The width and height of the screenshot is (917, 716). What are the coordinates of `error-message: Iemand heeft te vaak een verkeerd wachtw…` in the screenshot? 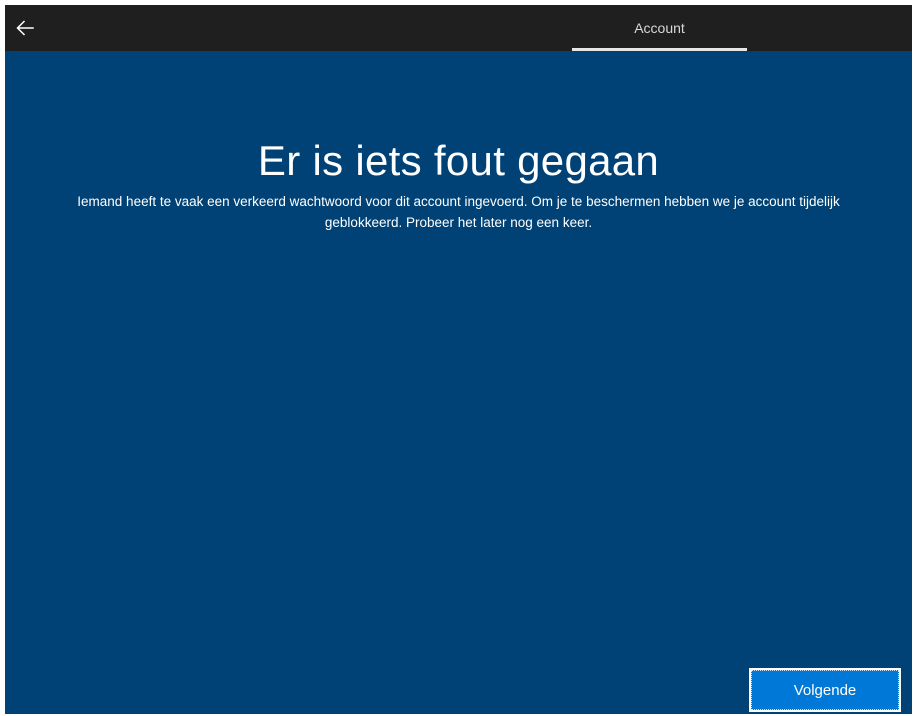 It's located at (458, 212).